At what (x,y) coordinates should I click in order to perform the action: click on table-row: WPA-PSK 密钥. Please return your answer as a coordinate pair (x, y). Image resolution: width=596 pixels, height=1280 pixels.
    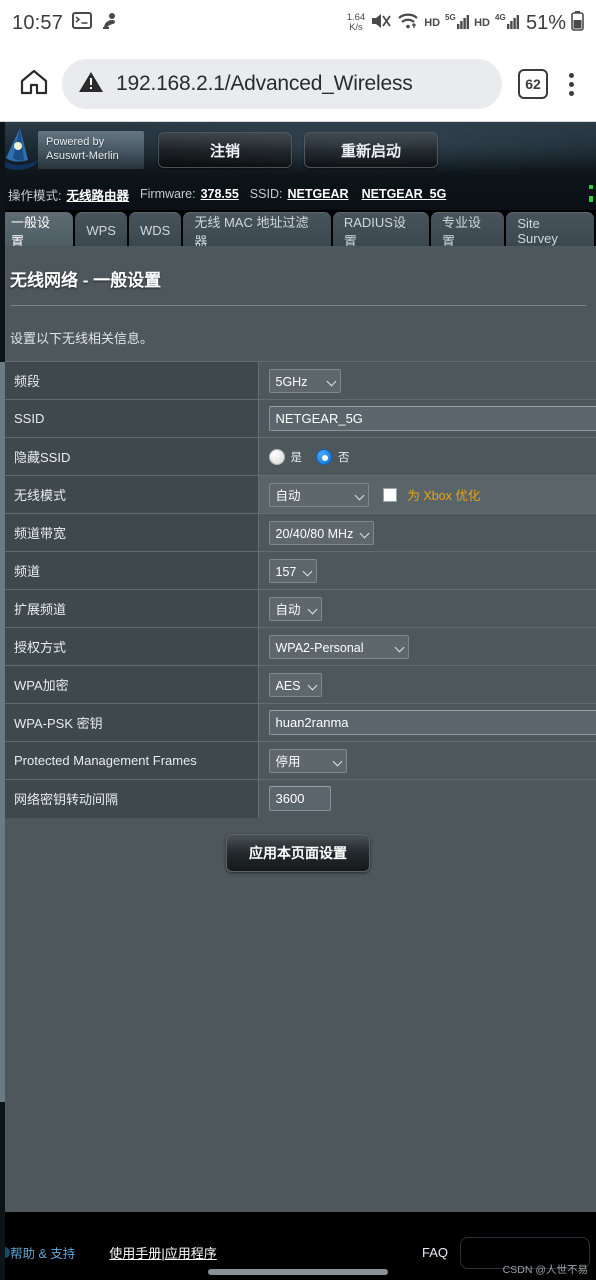
    Looking at the image, I should click on (298, 722).